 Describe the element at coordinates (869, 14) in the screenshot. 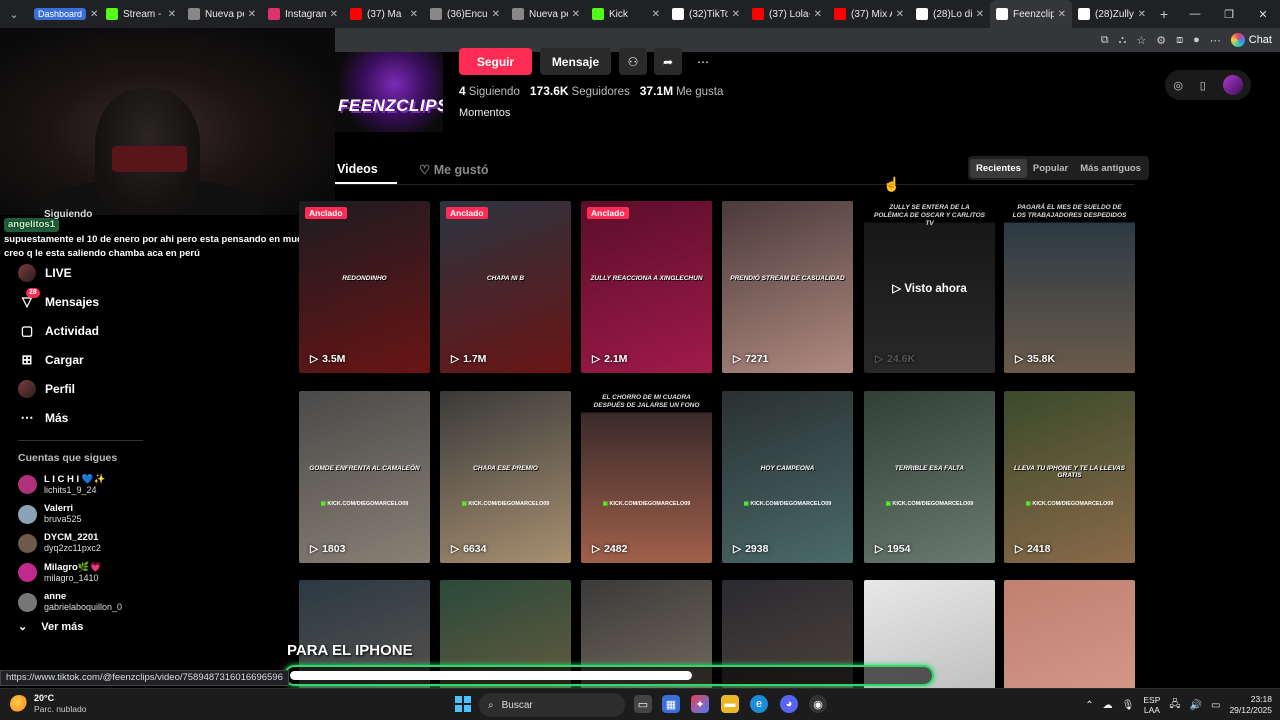

I see `browser-tab: (37) Mix Añ ✕` at that location.